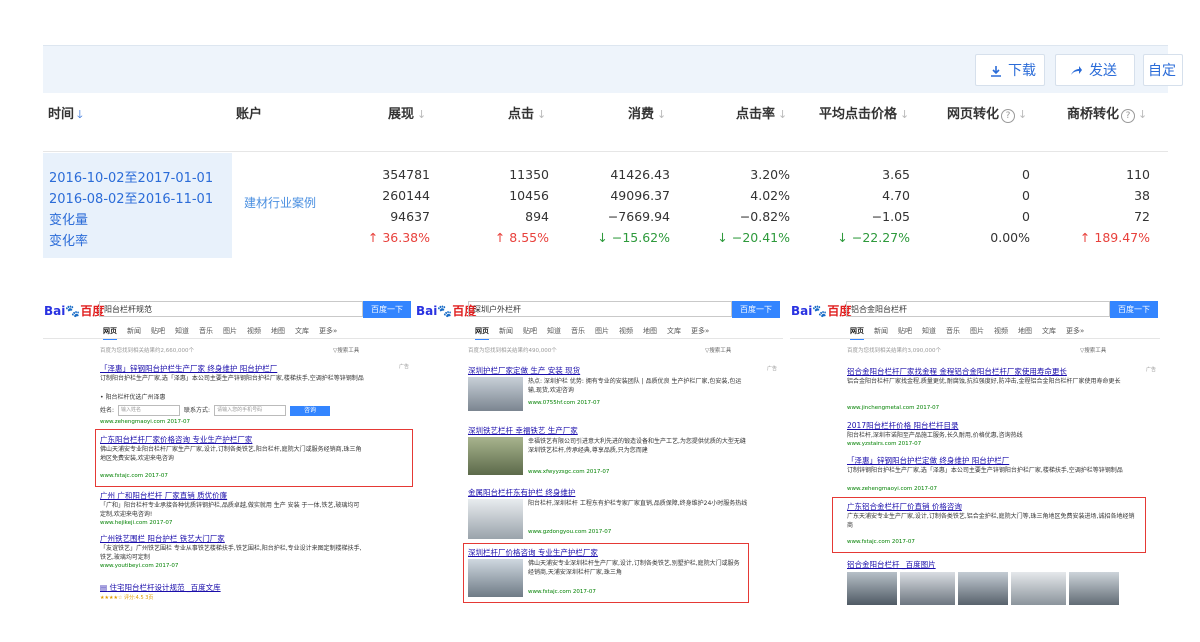 This screenshot has height=642, width=1200. I want to click on col-clicks: 点击 ↓, so click(527, 115).